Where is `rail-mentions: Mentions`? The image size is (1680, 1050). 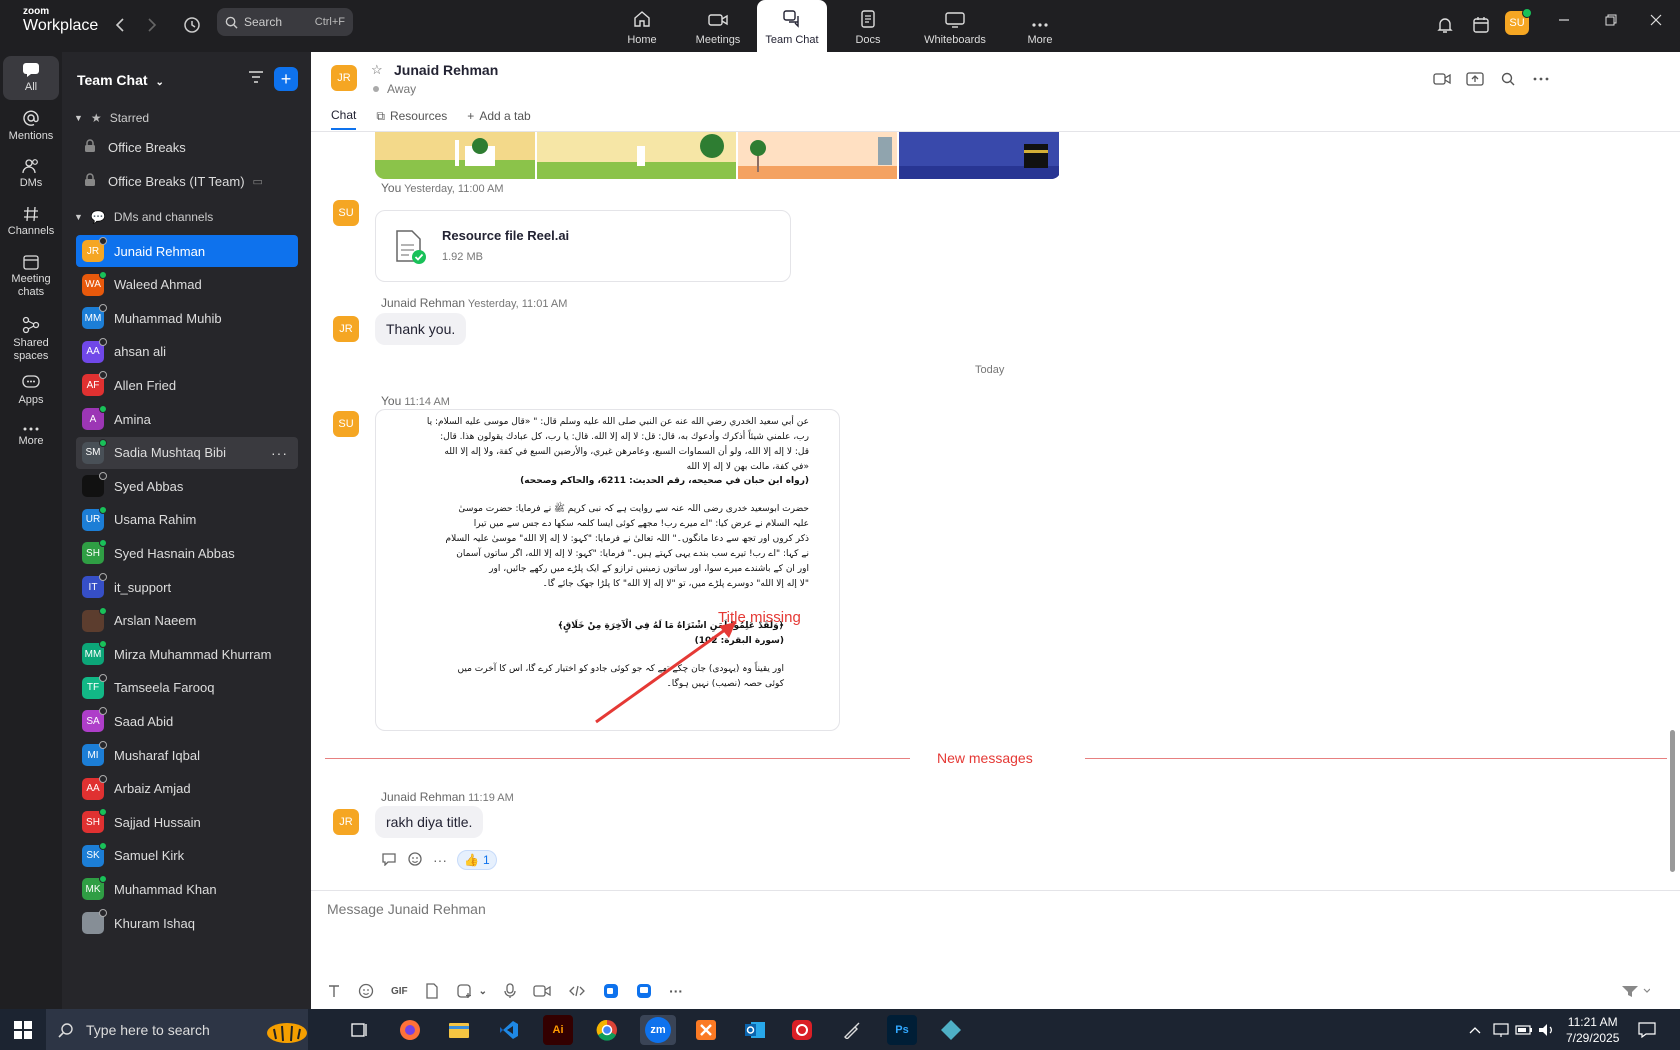
rail-mentions: Mentions is located at coordinates (31, 126).